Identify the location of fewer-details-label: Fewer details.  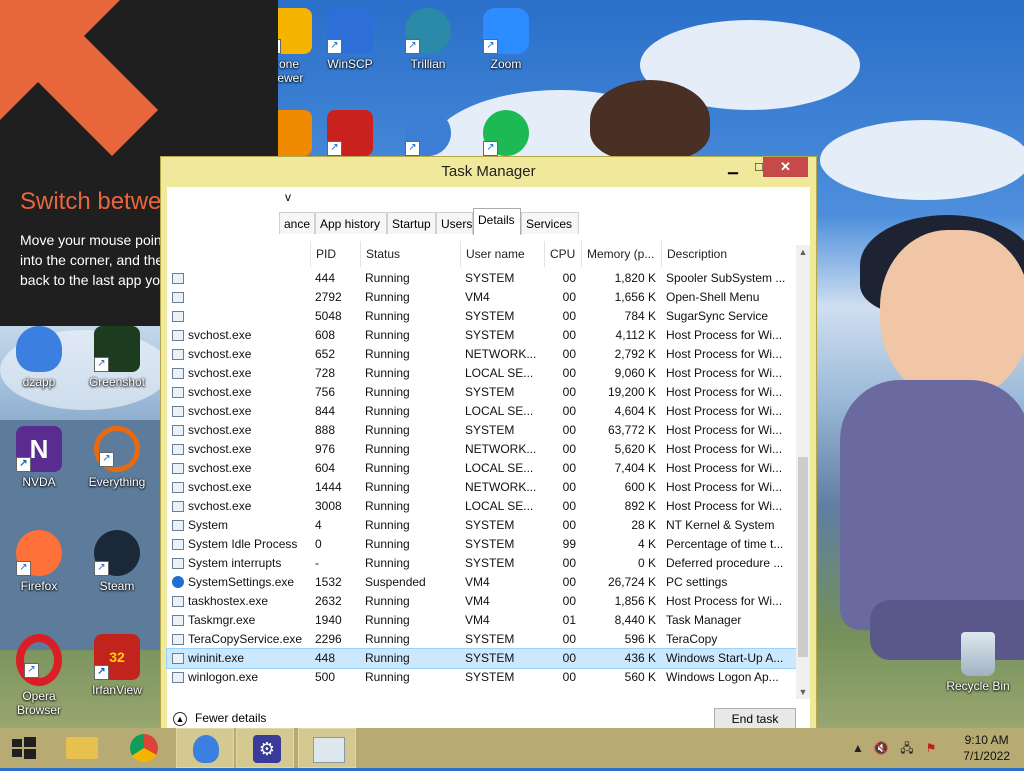
(231, 718).